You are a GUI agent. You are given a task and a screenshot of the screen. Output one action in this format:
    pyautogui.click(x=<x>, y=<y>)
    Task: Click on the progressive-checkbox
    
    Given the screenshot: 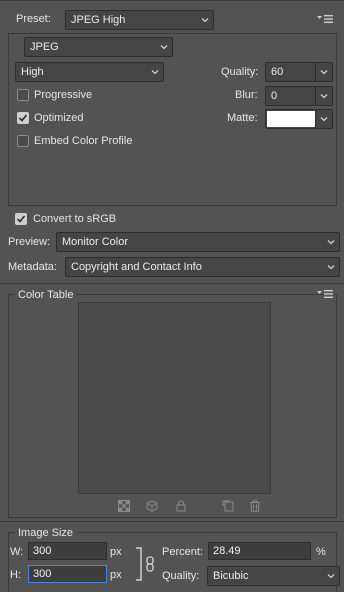 What is the action you would take?
    pyautogui.click(x=23, y=95)
    